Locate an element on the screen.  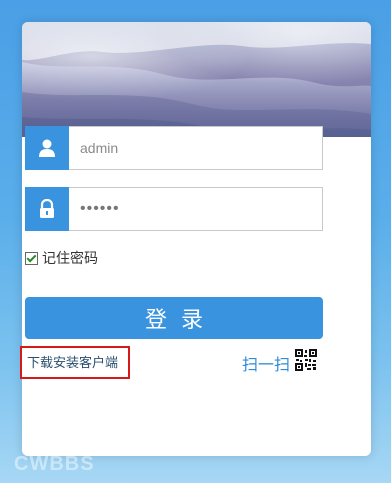
remember-label: 记住密码 is located at coordinates (70, 258).